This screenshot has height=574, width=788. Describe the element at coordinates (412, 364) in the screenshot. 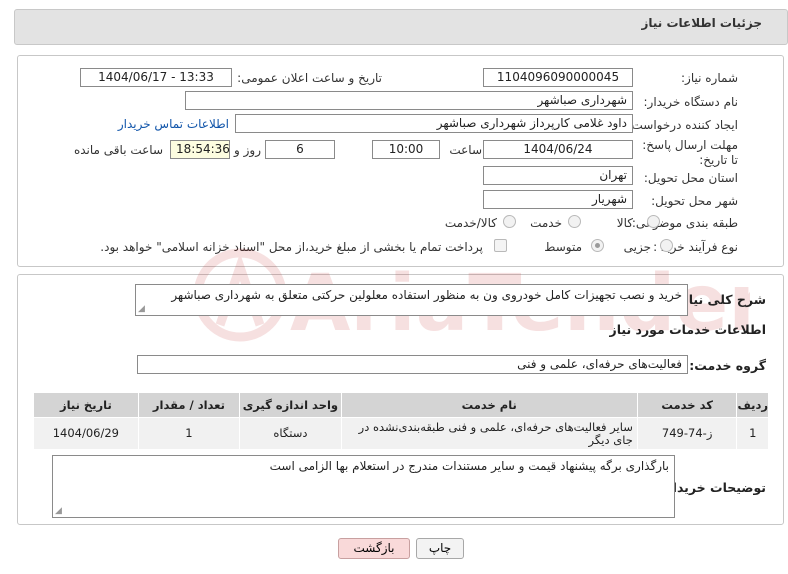

I see `service-group-field: فعالیت‌های حرفه‌ای، علمی و فنی` at that location.